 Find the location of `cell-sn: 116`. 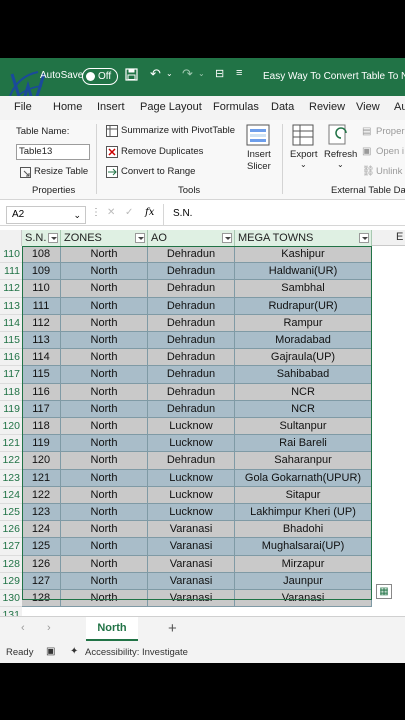

cell-sn: 116 is located at coordinates (41, 392).